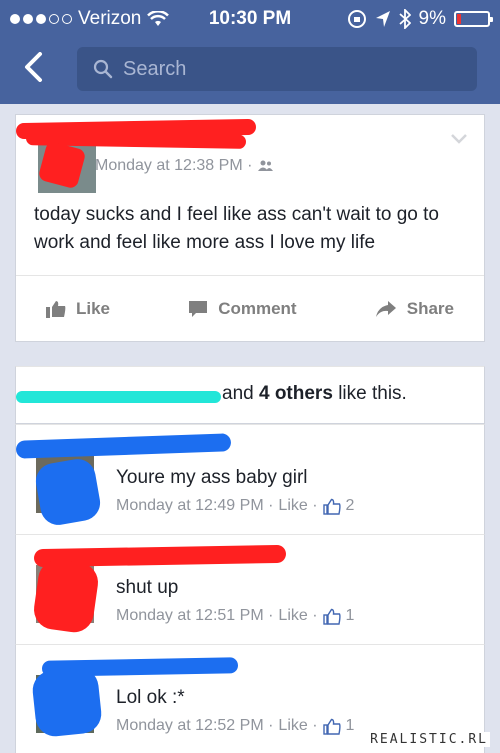  Describe the element at coordinates (250, 589) in the screenshot. I see `comment-item: shut up Monday at 12:51 PM · Like · 1` at that location.